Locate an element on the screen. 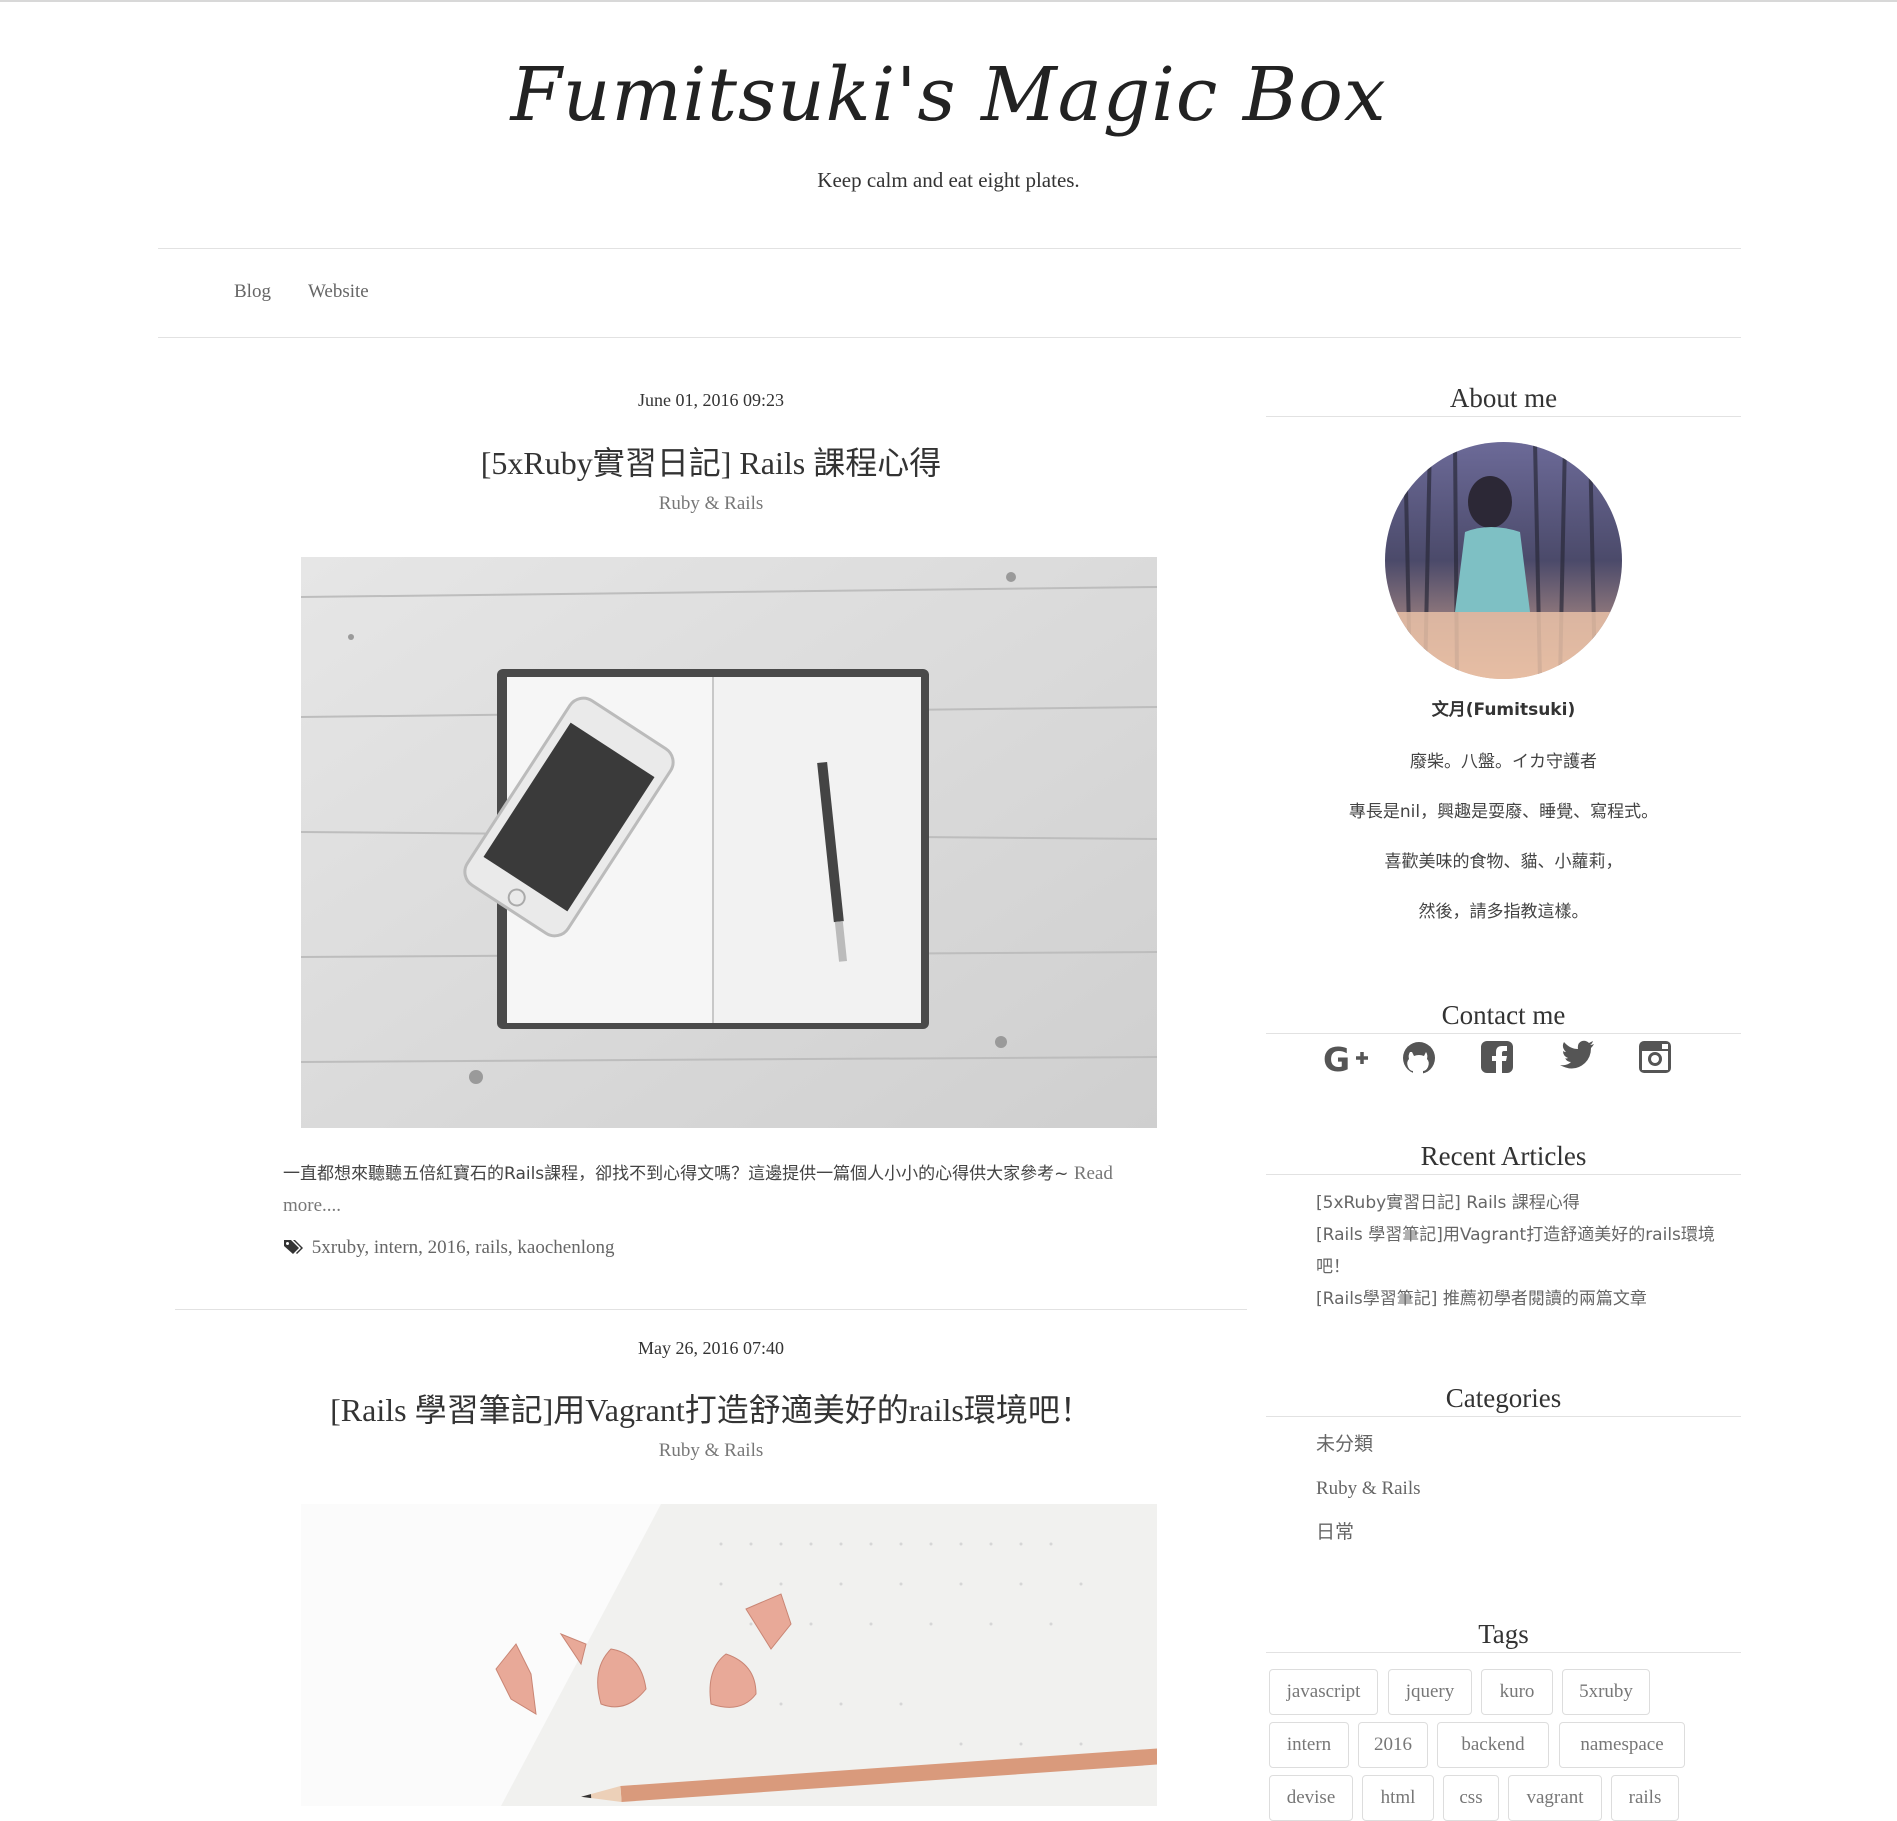  tag-button: backend is located at coordinates (1493, 1745).